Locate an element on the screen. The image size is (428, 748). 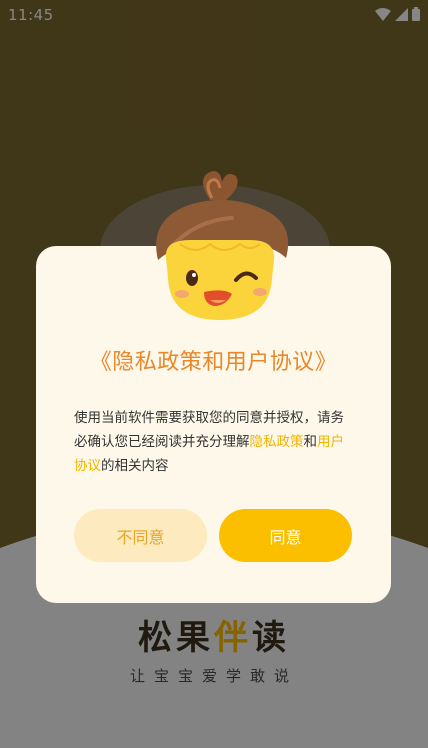
dialog-body-and: 和 is located at coordinates (310, 442).